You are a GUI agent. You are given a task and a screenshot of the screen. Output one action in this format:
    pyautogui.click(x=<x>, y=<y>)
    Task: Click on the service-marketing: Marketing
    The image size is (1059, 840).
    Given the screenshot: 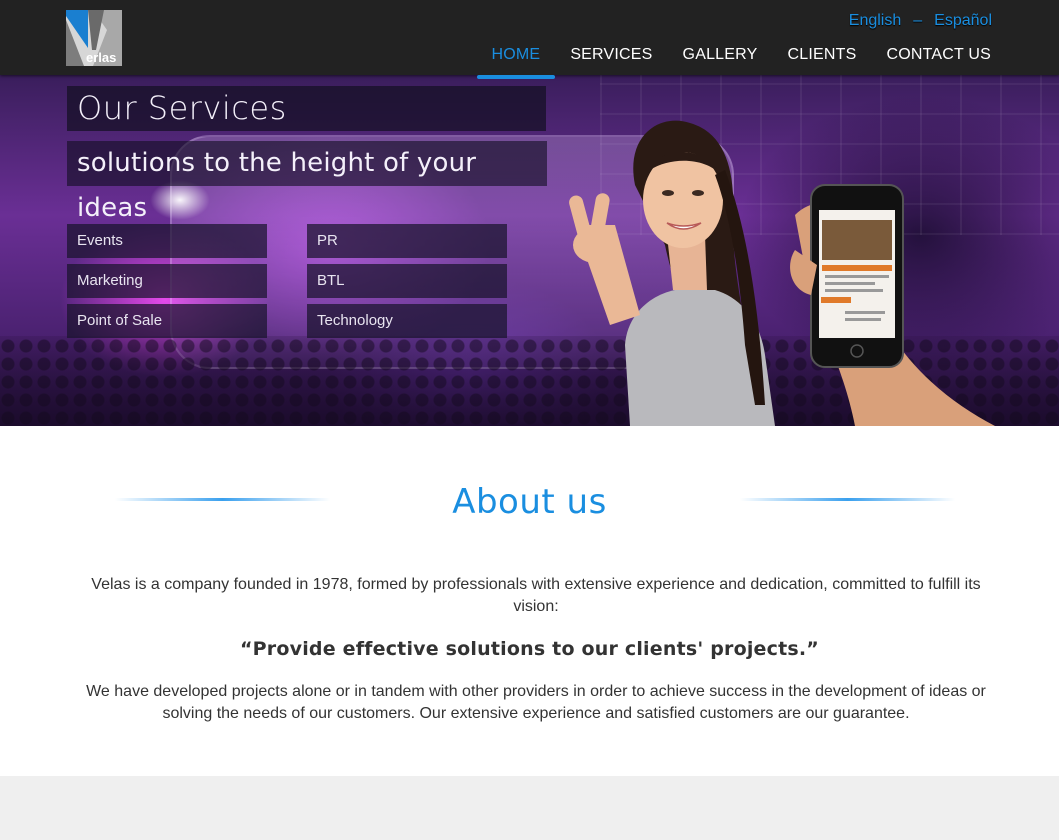 What is the action you would take?
    pyautogui.click(x=167, y=281)
    